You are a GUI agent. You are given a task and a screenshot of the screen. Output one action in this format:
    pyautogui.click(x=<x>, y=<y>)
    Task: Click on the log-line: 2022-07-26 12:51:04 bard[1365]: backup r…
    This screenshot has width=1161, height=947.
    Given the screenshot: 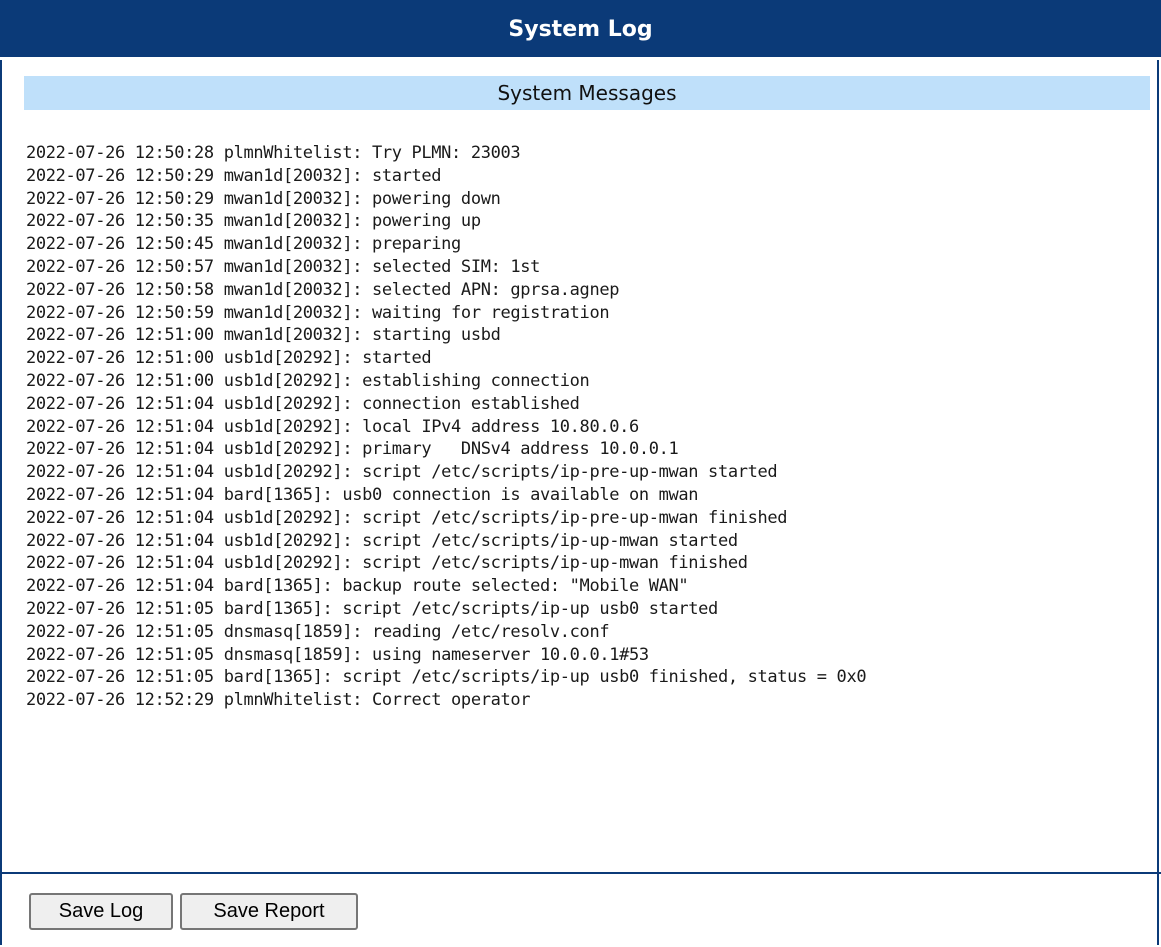 What is the action you would take?
    pyautogui.click(x=357, y=586)
    